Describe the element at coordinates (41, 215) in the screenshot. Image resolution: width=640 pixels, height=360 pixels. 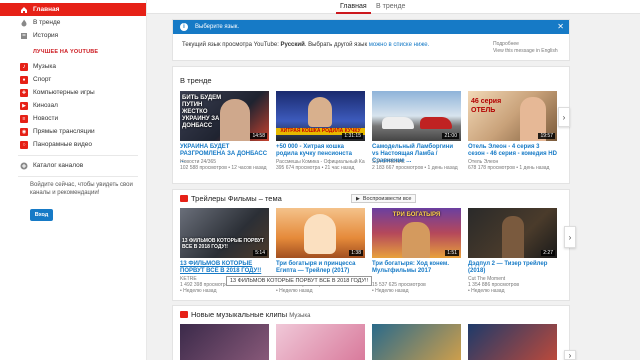
I see `login-button: Вход` at that location.